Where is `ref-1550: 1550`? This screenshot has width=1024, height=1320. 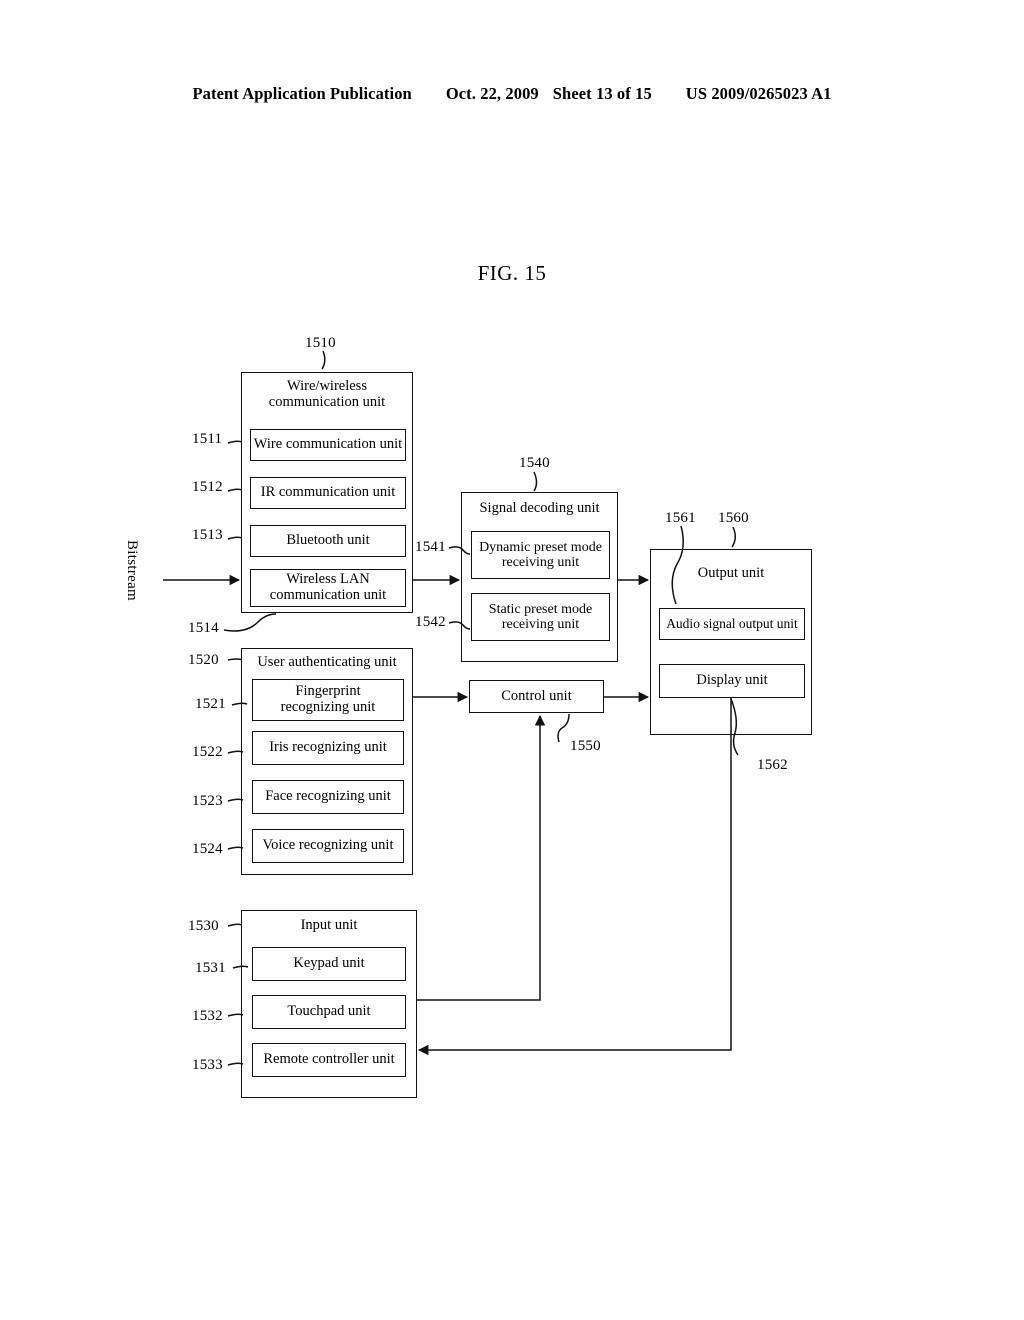 ref-1550: 1550 is located at coordinates (585, 746).